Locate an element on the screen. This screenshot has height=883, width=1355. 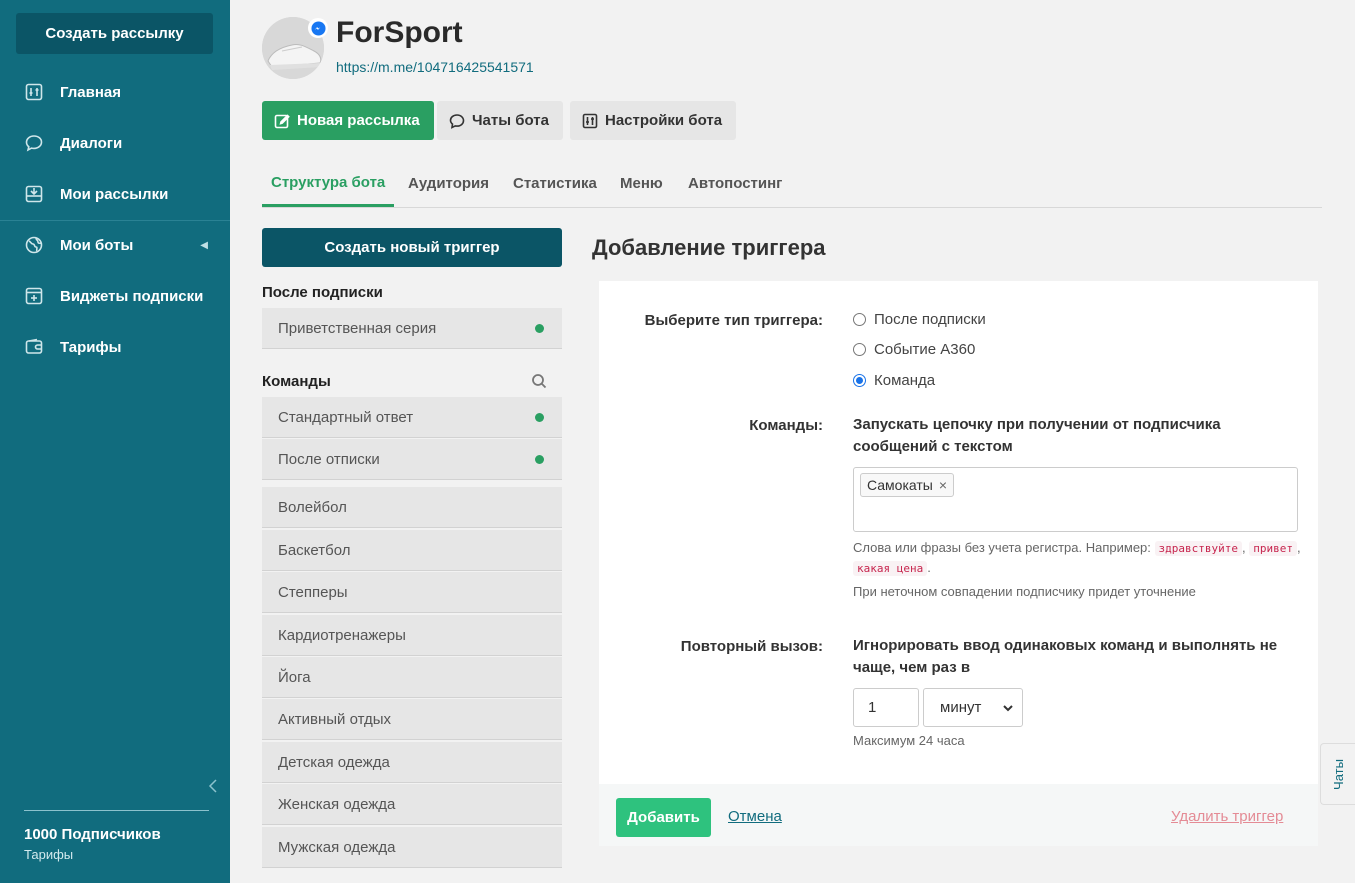
settings-sliders-icon is located at coordinates (590, 120).